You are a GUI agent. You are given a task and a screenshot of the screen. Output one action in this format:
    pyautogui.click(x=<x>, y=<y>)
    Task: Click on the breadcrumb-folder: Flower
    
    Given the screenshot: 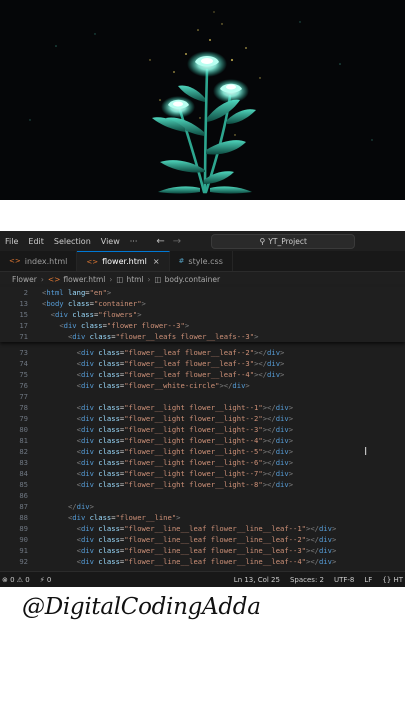 What is the action you would take?
    pyautogui.click(x=24, y=279)
    